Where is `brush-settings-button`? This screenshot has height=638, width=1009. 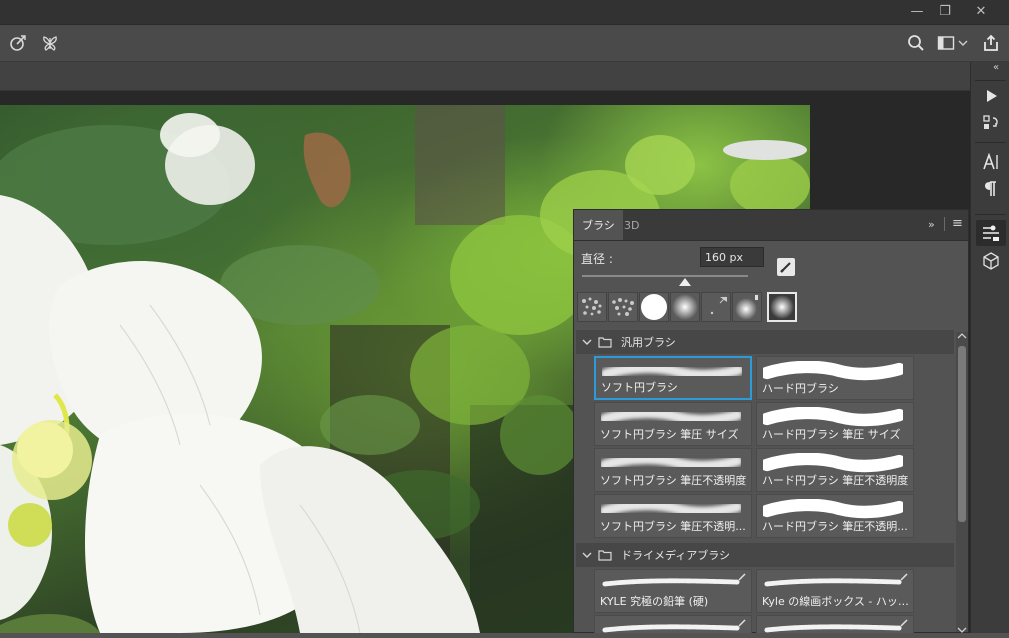 brush-settings-button is located at coordinates (991, 233).